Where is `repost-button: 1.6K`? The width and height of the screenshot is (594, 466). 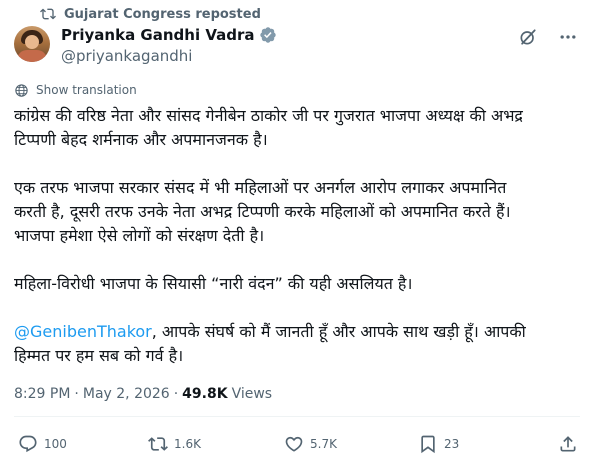 repost-button: 1.6K is located at coordinates (174, 444).